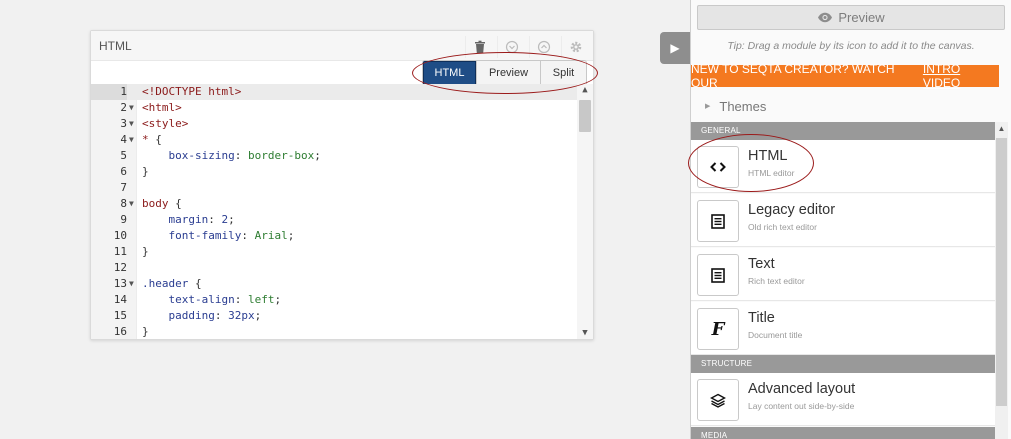 The image size is (1011, 439). Describe the element at coordinates (585, 333) in the screenshot. I see `scroll-down-arrow-icon: ▼` at that location.